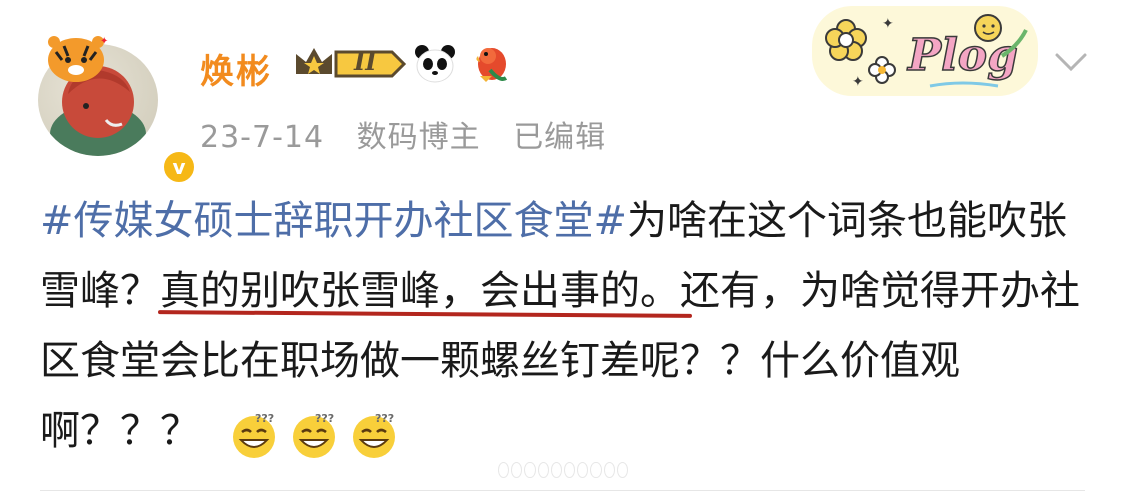  Describe the element at coordinates (490, 63) in the screenshot. I see `parrot-icon` at that location.